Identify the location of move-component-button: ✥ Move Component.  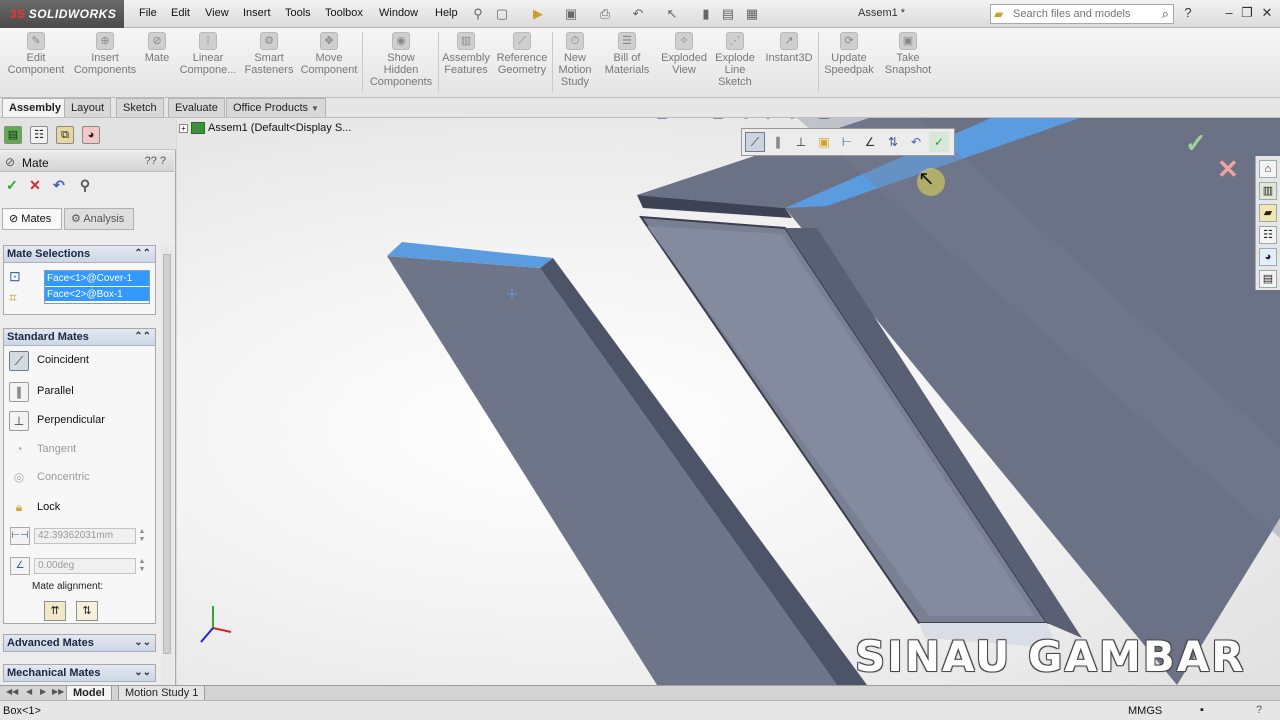
(329, 54).